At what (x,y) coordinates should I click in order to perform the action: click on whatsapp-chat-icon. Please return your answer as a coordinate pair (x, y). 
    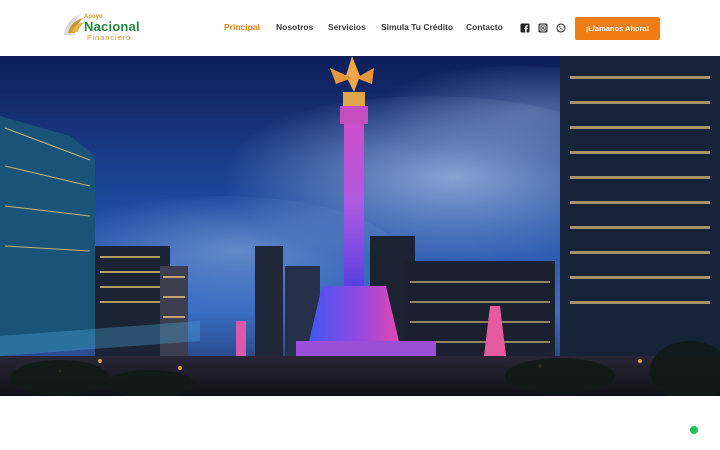
    Looking at the image, I should click on (694, 430).